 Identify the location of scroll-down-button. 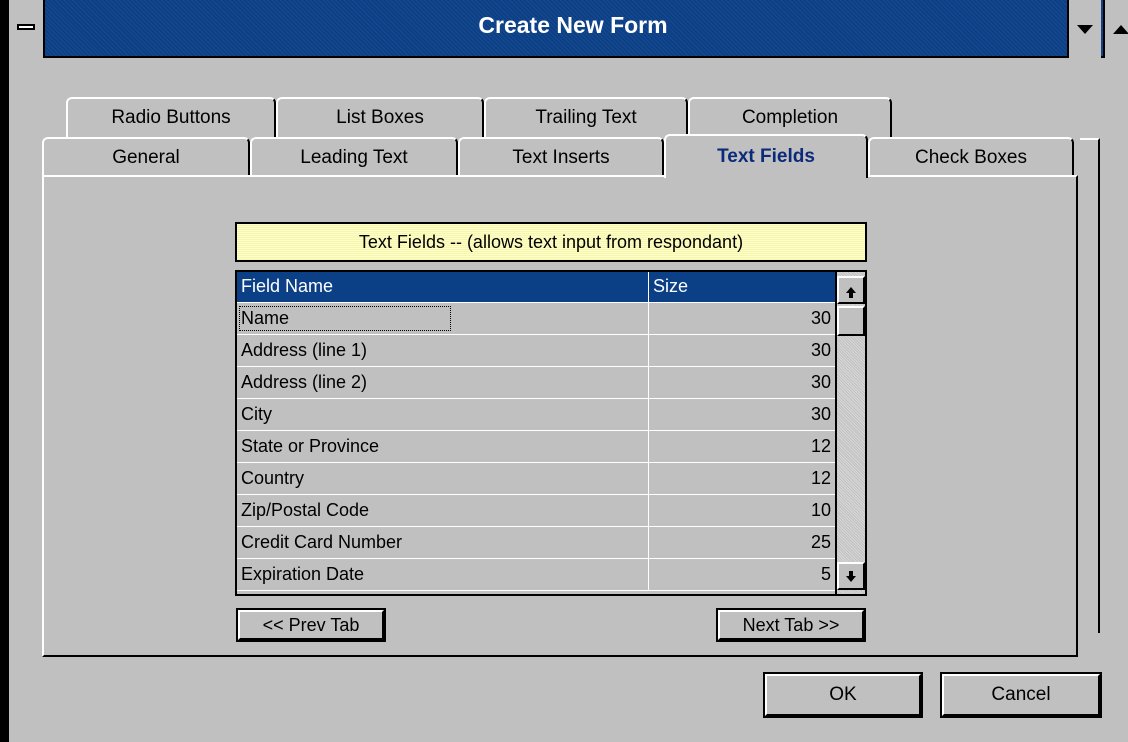
(851, 576).